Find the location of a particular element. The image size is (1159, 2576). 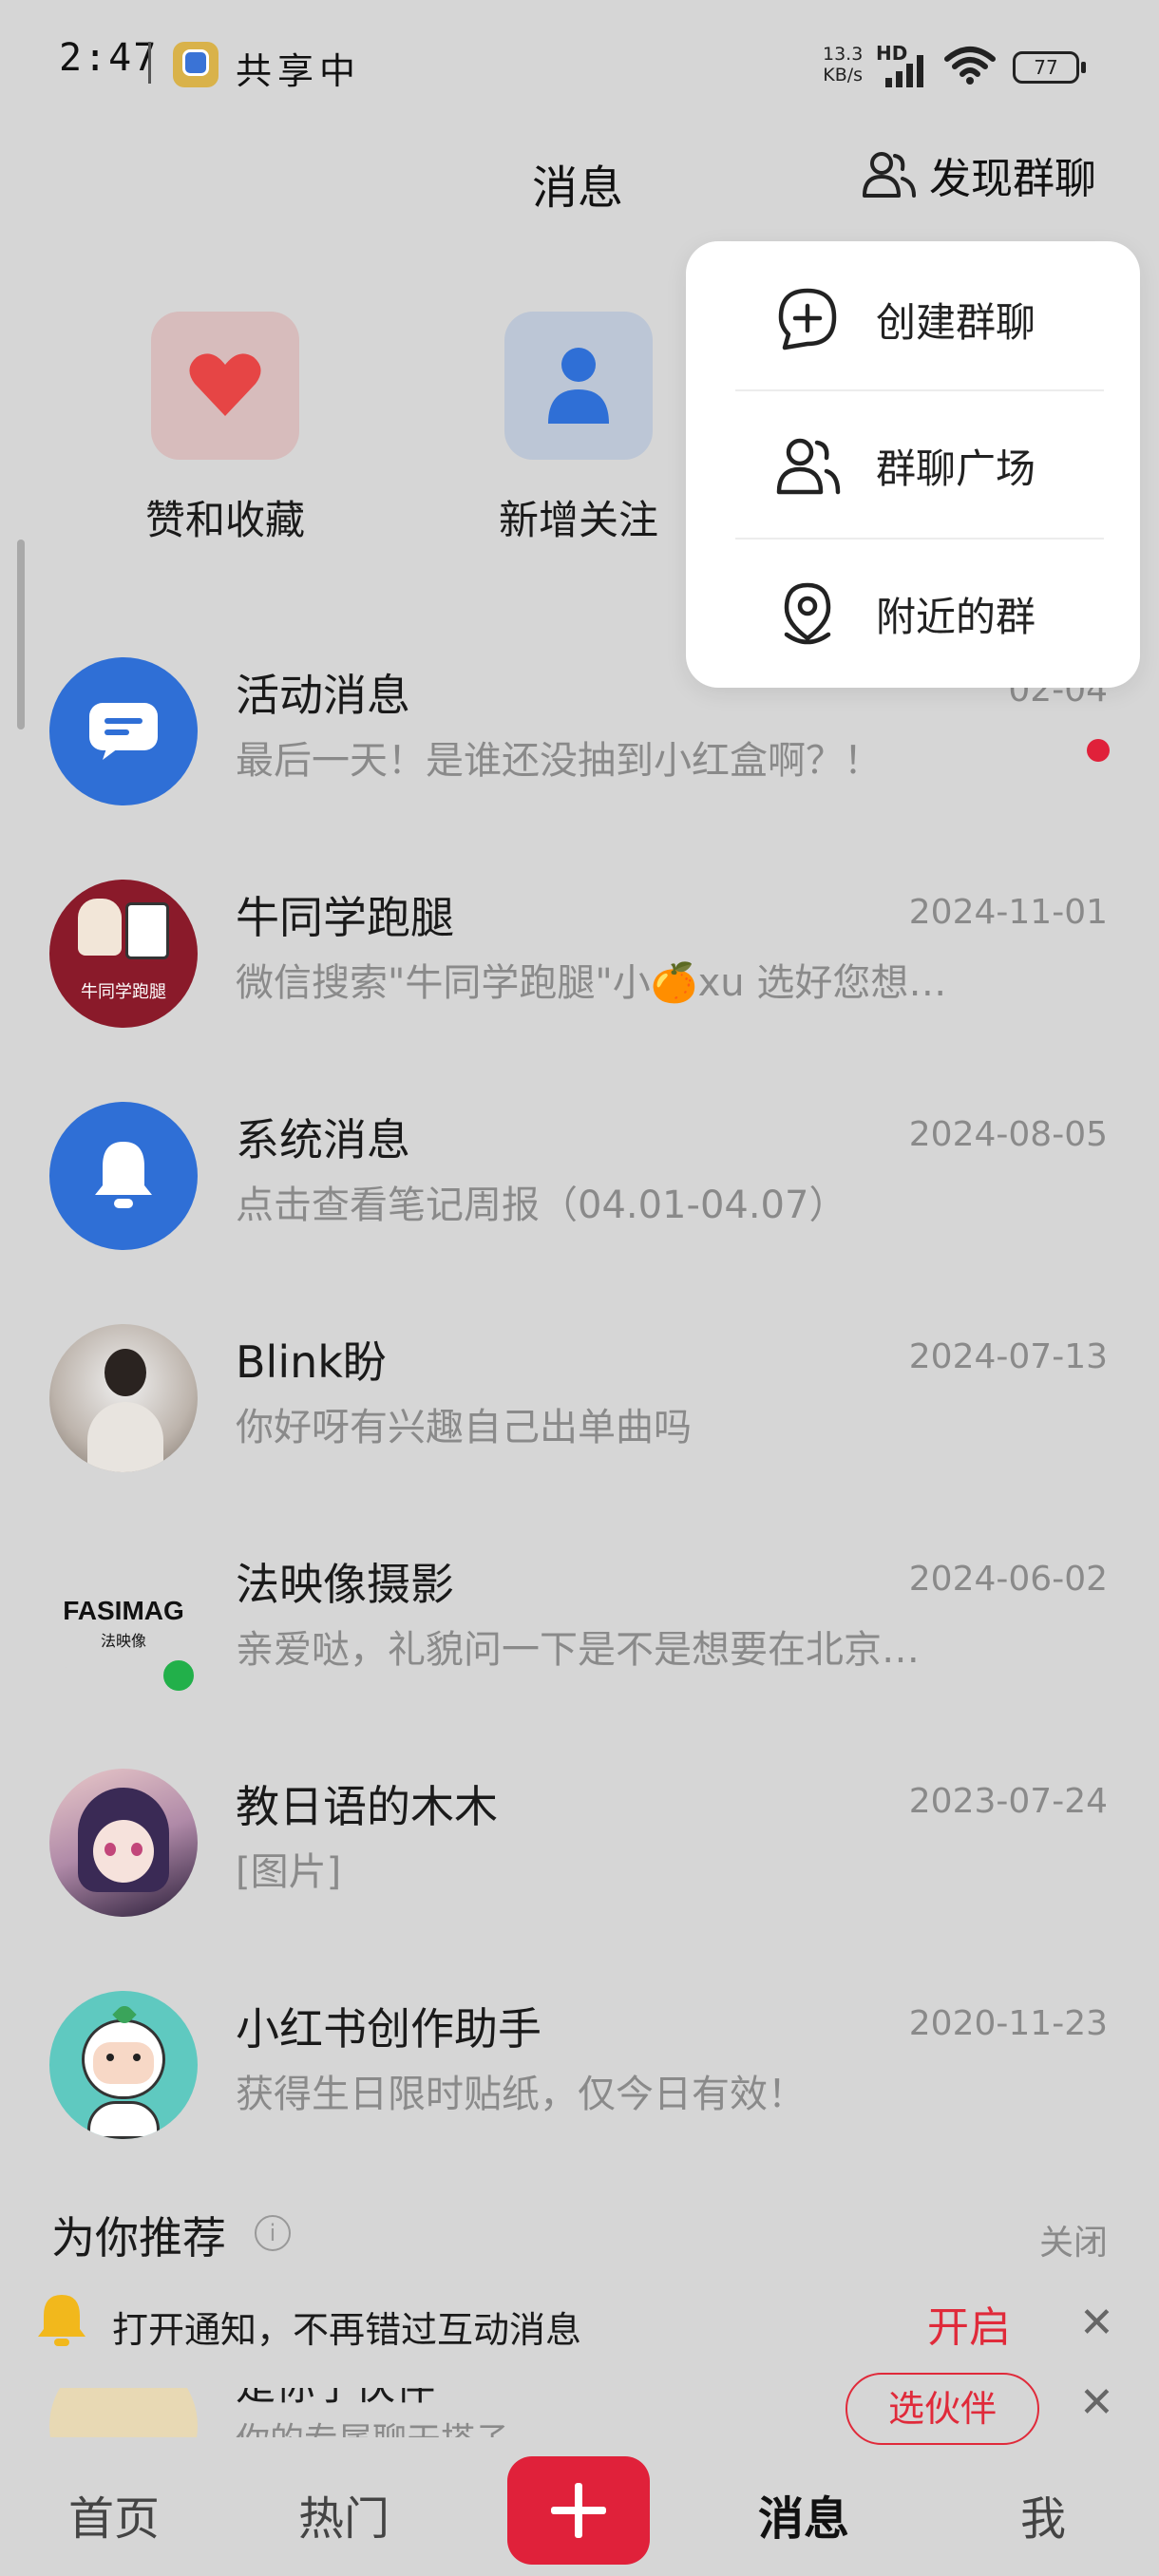

nav-messages: 消息 is located at coordinates (803, 2514).